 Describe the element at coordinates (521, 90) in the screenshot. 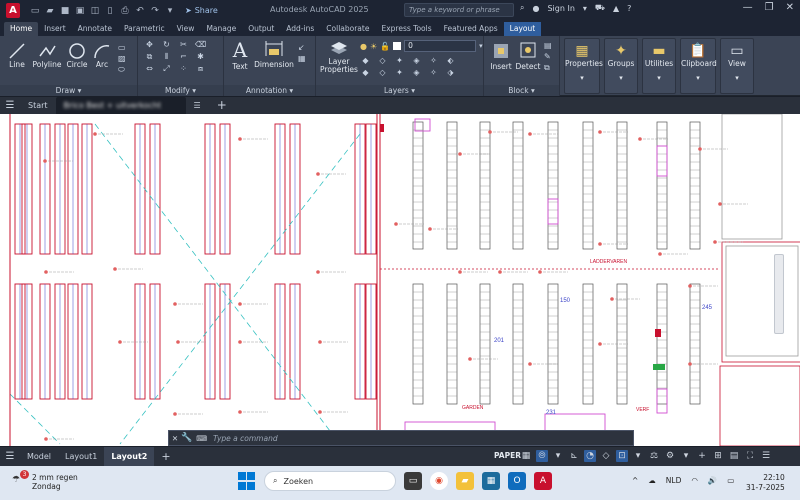

I see `block-group-label: Block ▾` at that location.